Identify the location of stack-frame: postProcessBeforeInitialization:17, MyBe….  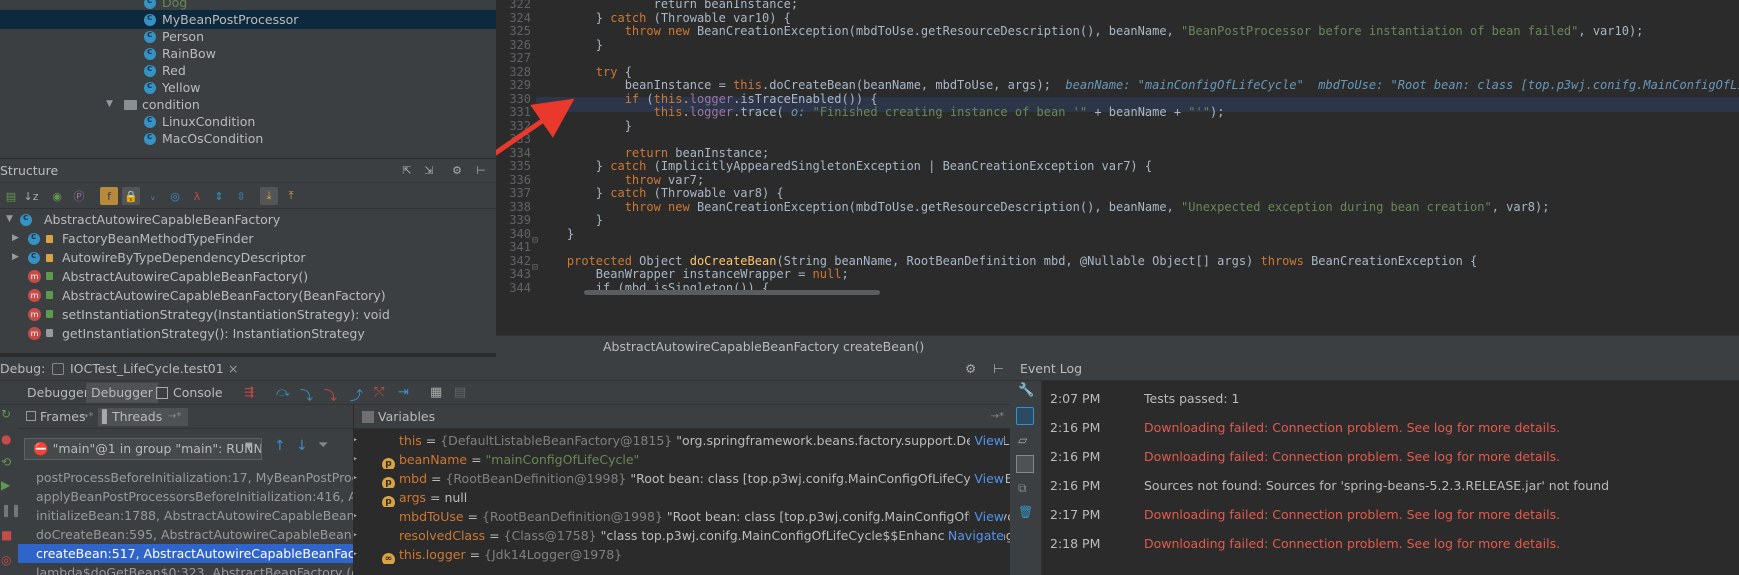
(185, 477).